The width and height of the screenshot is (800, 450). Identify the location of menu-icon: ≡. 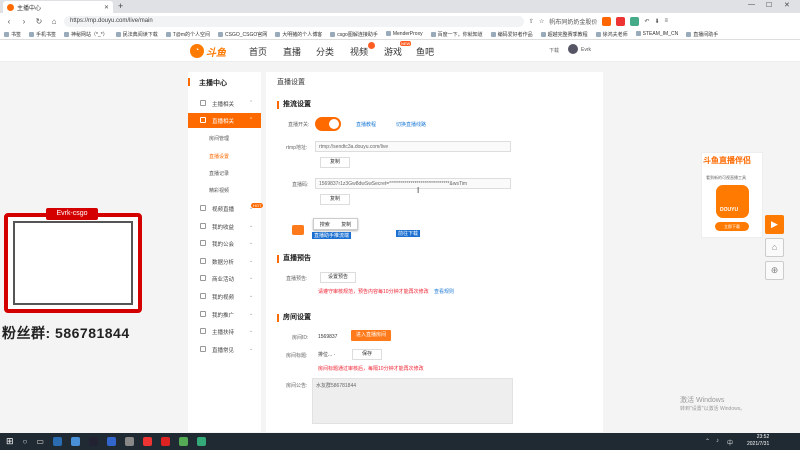
(667, 21).